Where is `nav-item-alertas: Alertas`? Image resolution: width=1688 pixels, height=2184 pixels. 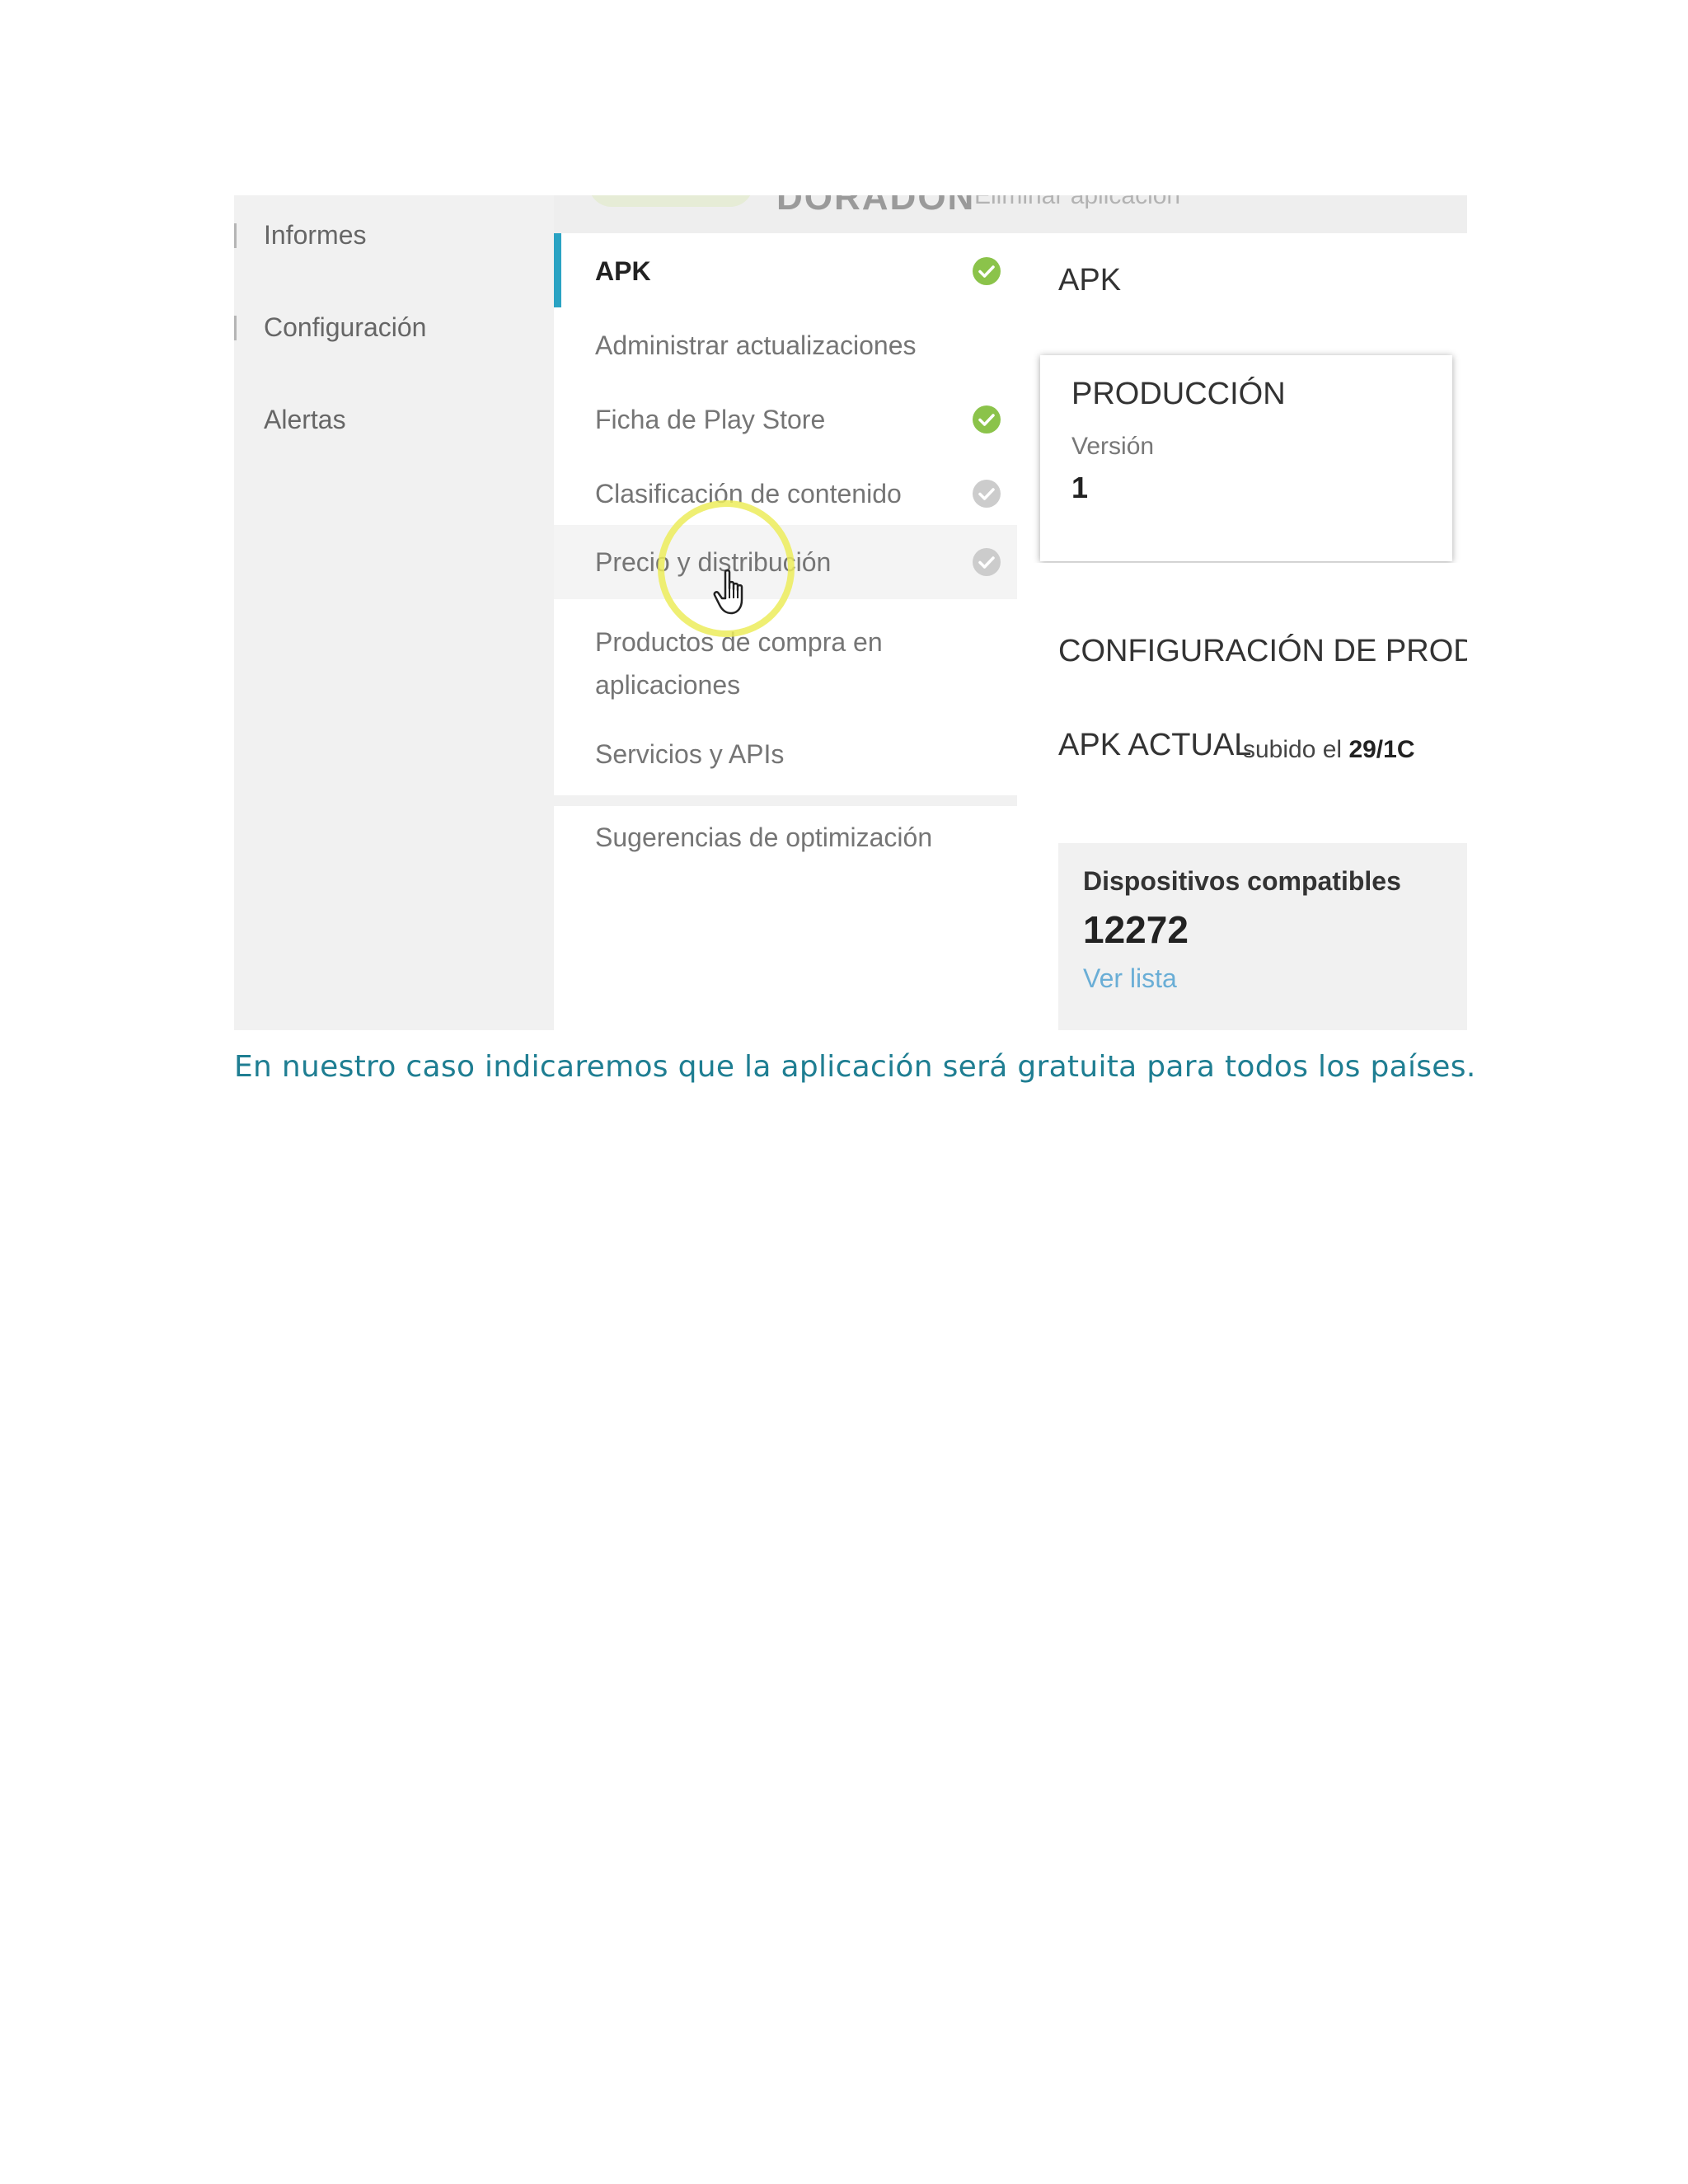 nav-item-alertas: Alertas is located at coordinates (305, 420).